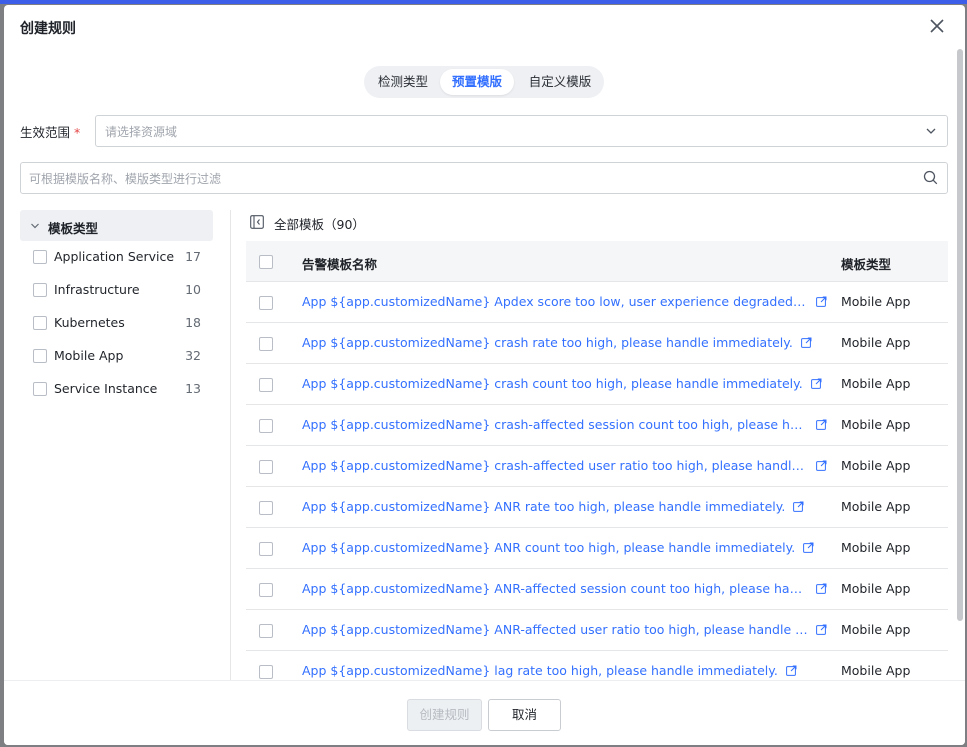 This screenshot has width=967, height=747. What do you see at coordinates (484, 178) in the screenshot?
I see `template-filter-input: 可根据模版名称、模版类型进行过滤` at bounding box center [484, 178].